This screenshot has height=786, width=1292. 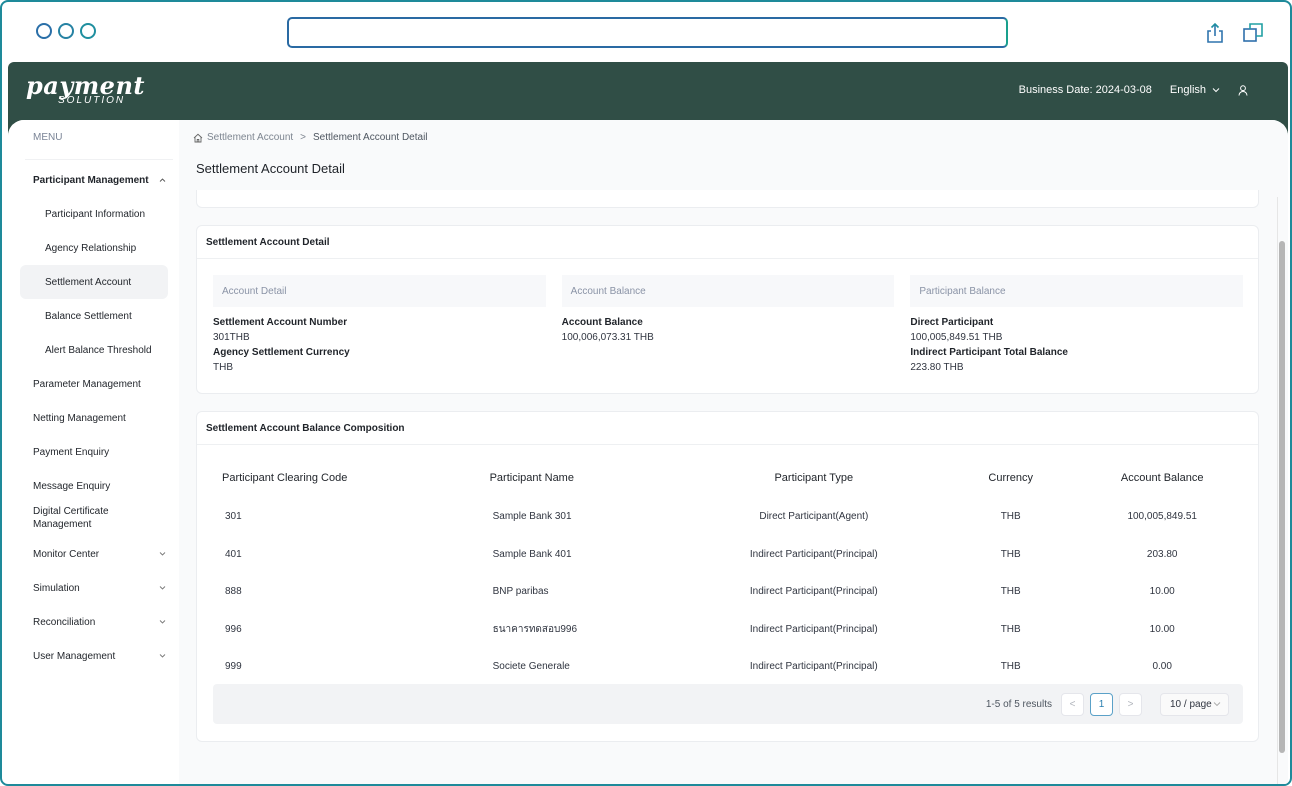 I want to click on header-actions: Business Date: 2024-03-08 English, so click(x=1133, y=90).